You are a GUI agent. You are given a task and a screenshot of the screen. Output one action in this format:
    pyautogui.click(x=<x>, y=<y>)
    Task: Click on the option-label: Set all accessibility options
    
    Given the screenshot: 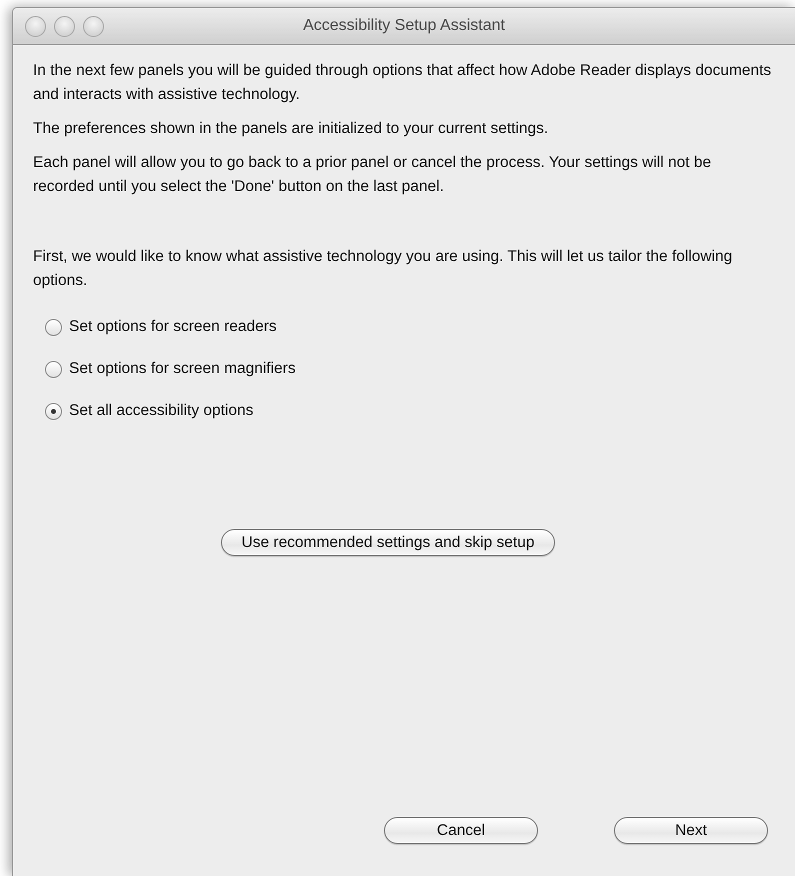 What is the action you would take?
    pyautogui.click(x=161, y=411)
    